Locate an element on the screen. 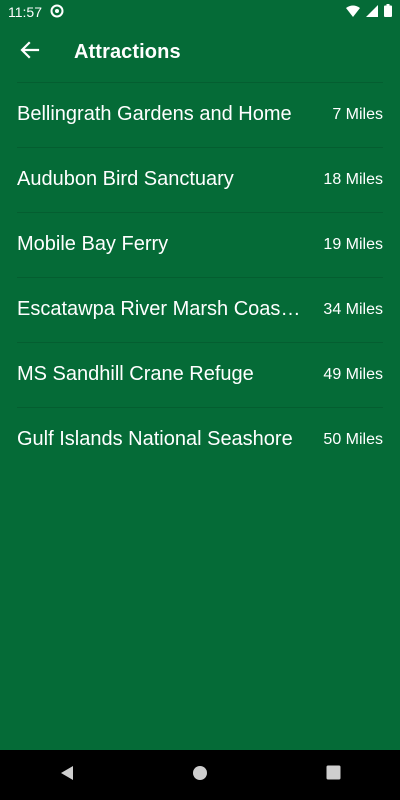 The height and width of the screenshot is (800, 400). battery-icon is located at coordinates (388, 12).